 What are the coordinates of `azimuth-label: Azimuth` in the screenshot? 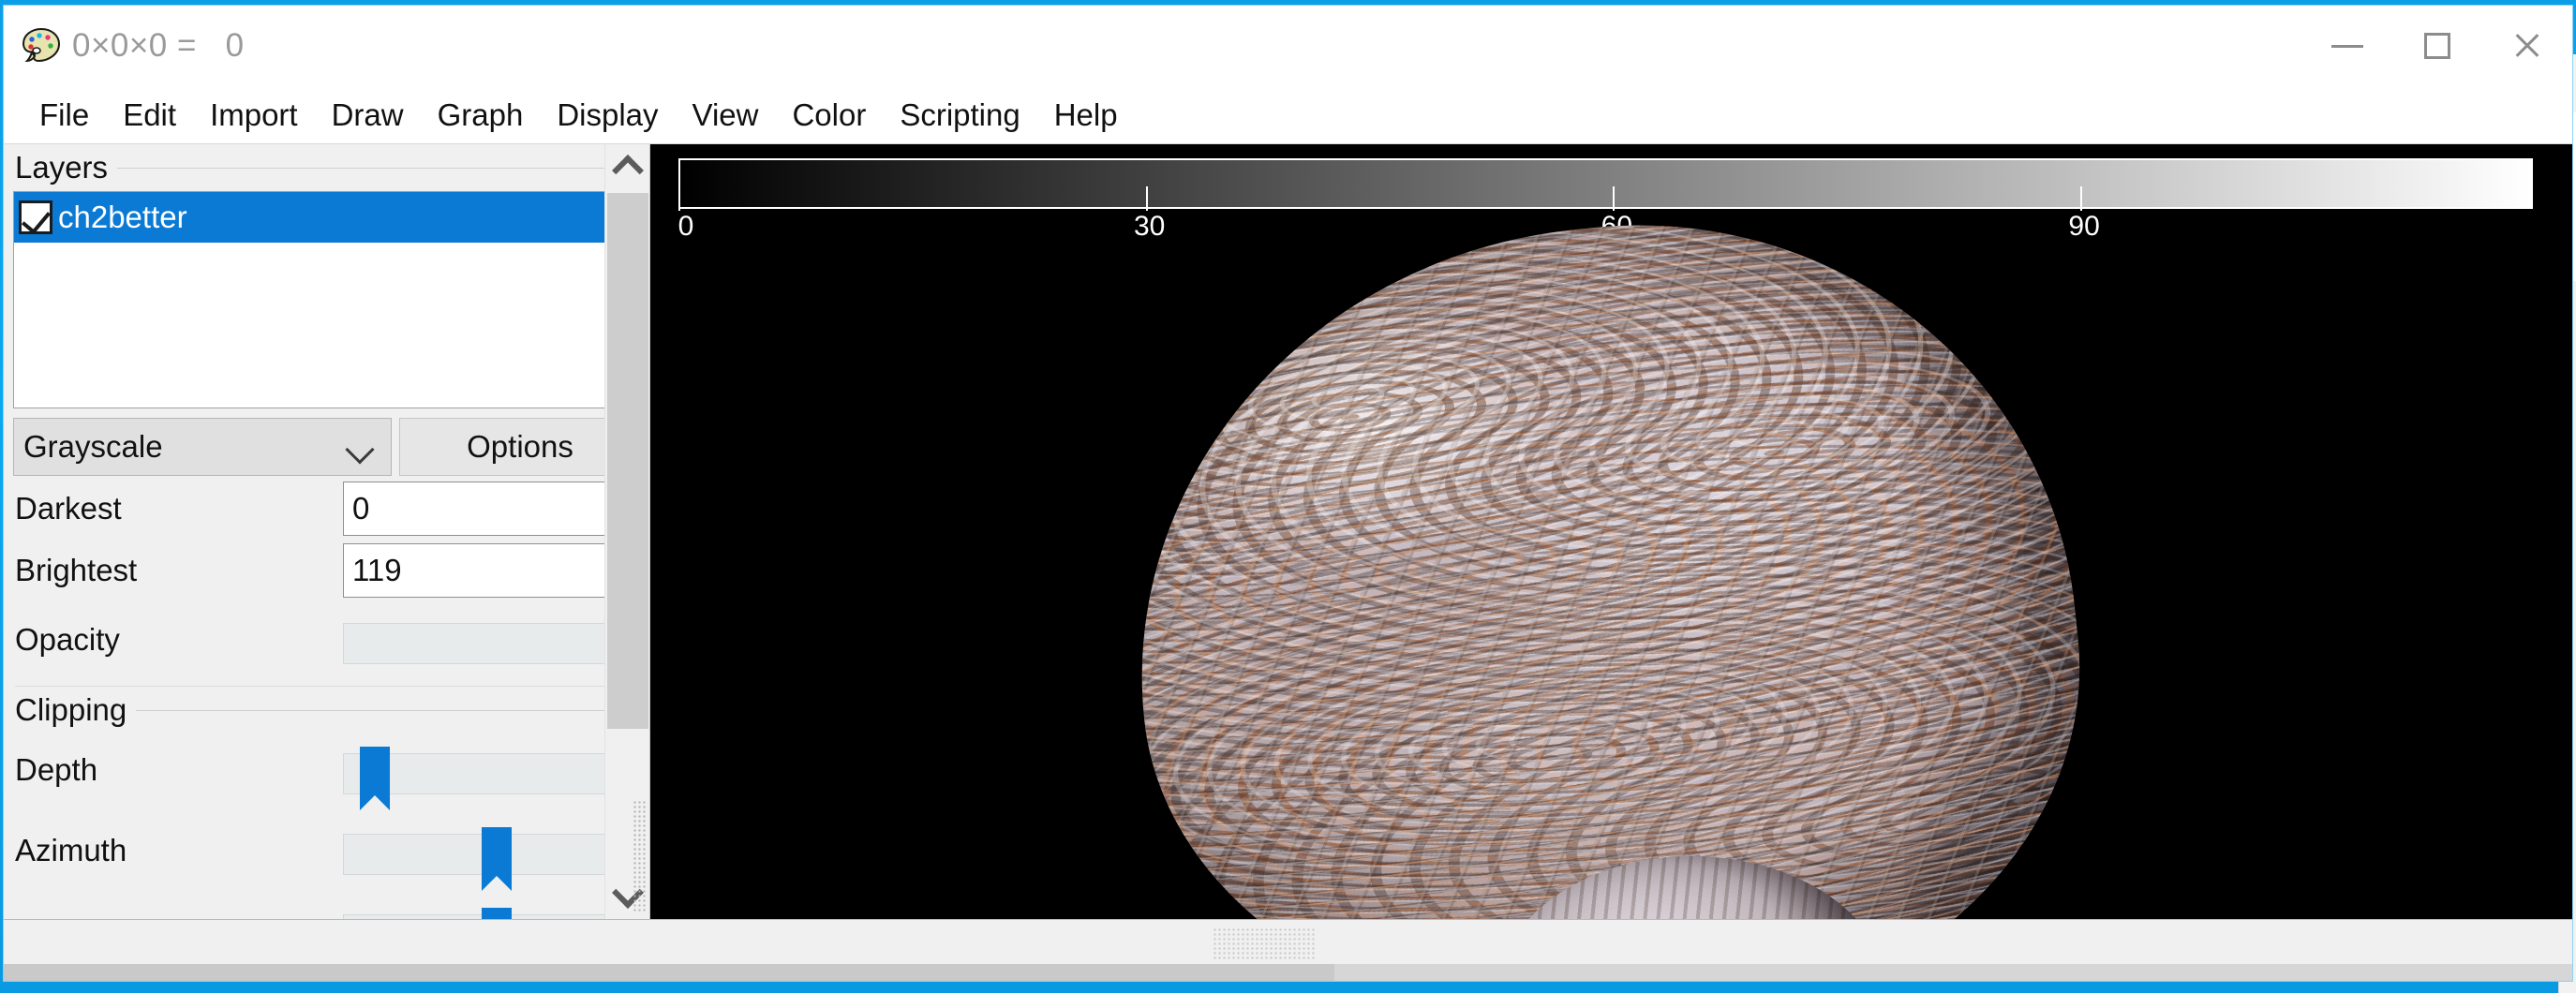 It's located at (71, 850).